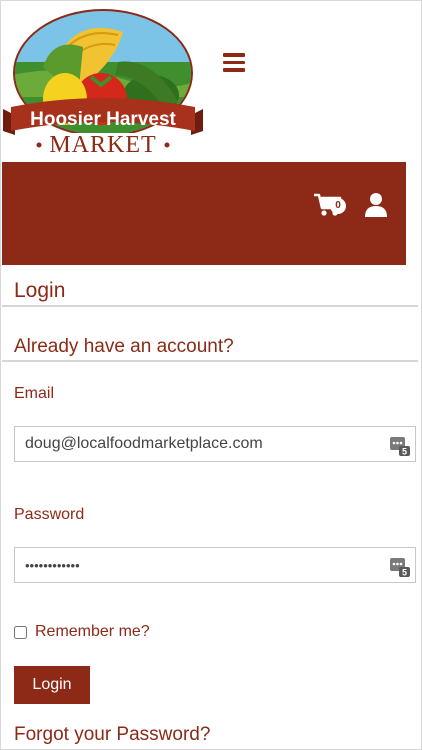  I want to click on forgot-password-link: Forgot your Password?, so click(112, 735).